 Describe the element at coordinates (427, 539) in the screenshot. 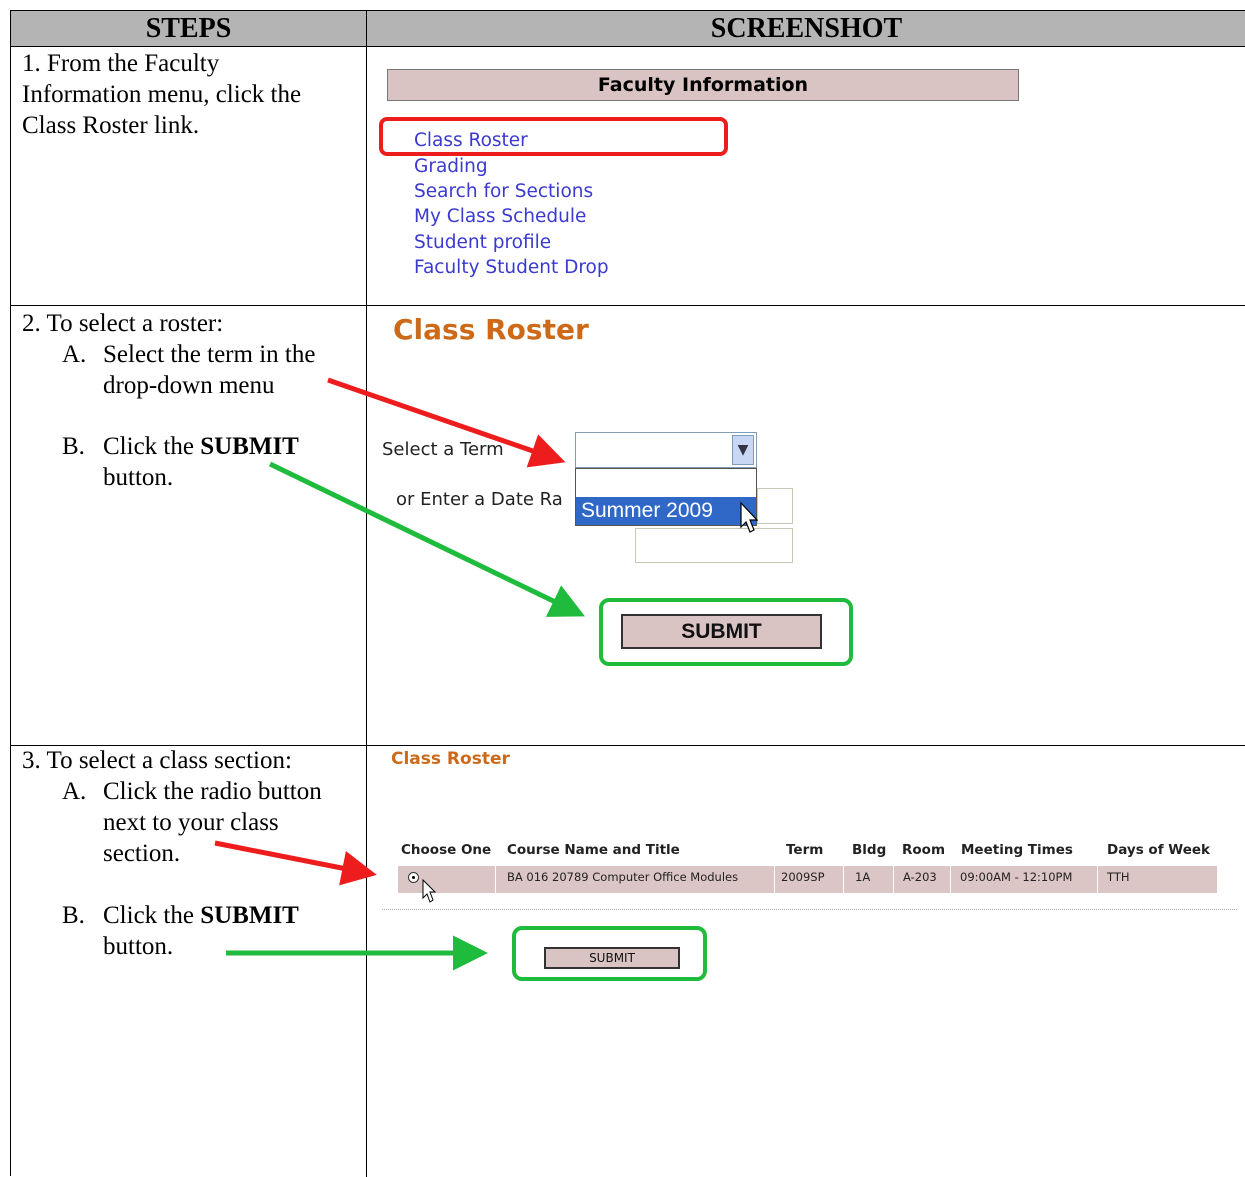

I see `arrow-to-submit-roster` at that location.